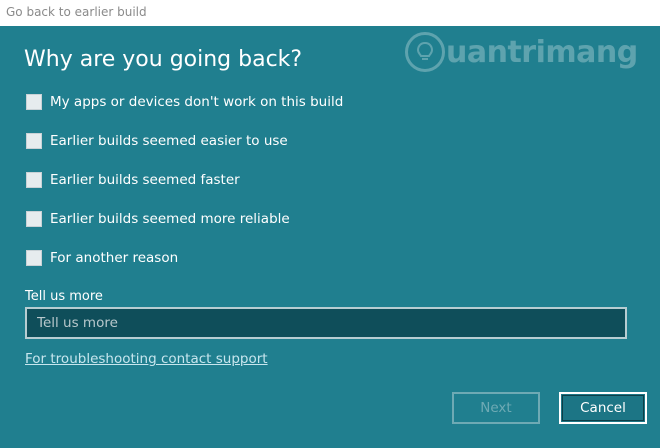 This screenshot has width=660, height=448. I want to click on option-label: Earlier builds seemed easier to use, so click(169, 141).